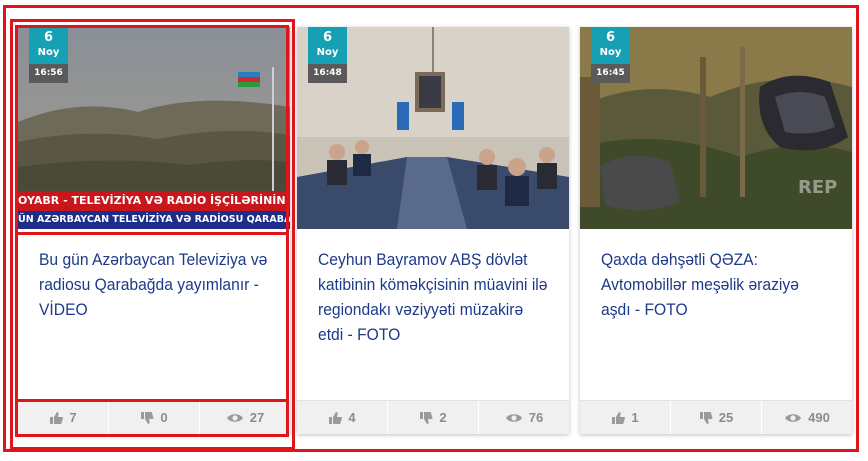 This screenshot has width=868, height=461. Describe the element at coordinates (352, 417) in the screenshot. I see `like-count: 4` at that location.